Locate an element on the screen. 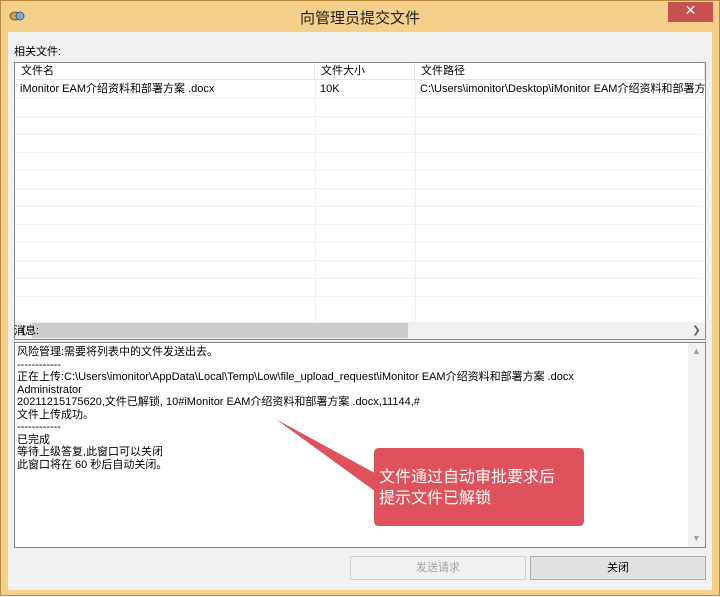 The width and height of the screenshot is (720, 597). message-line: 此窗口将在 60 秒后自动关闭。 is located at coordinates (92, 464).